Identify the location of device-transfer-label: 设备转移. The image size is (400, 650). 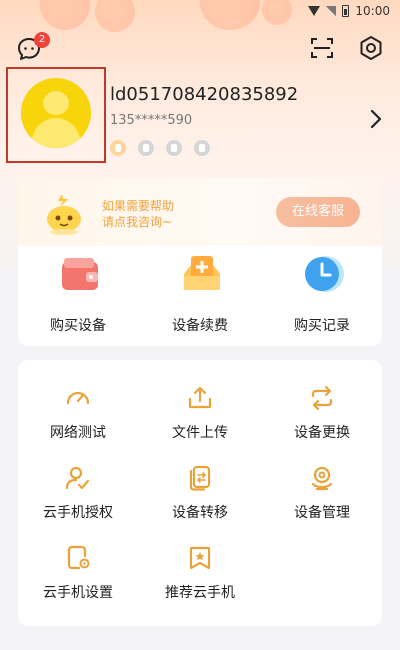
(200, 513).